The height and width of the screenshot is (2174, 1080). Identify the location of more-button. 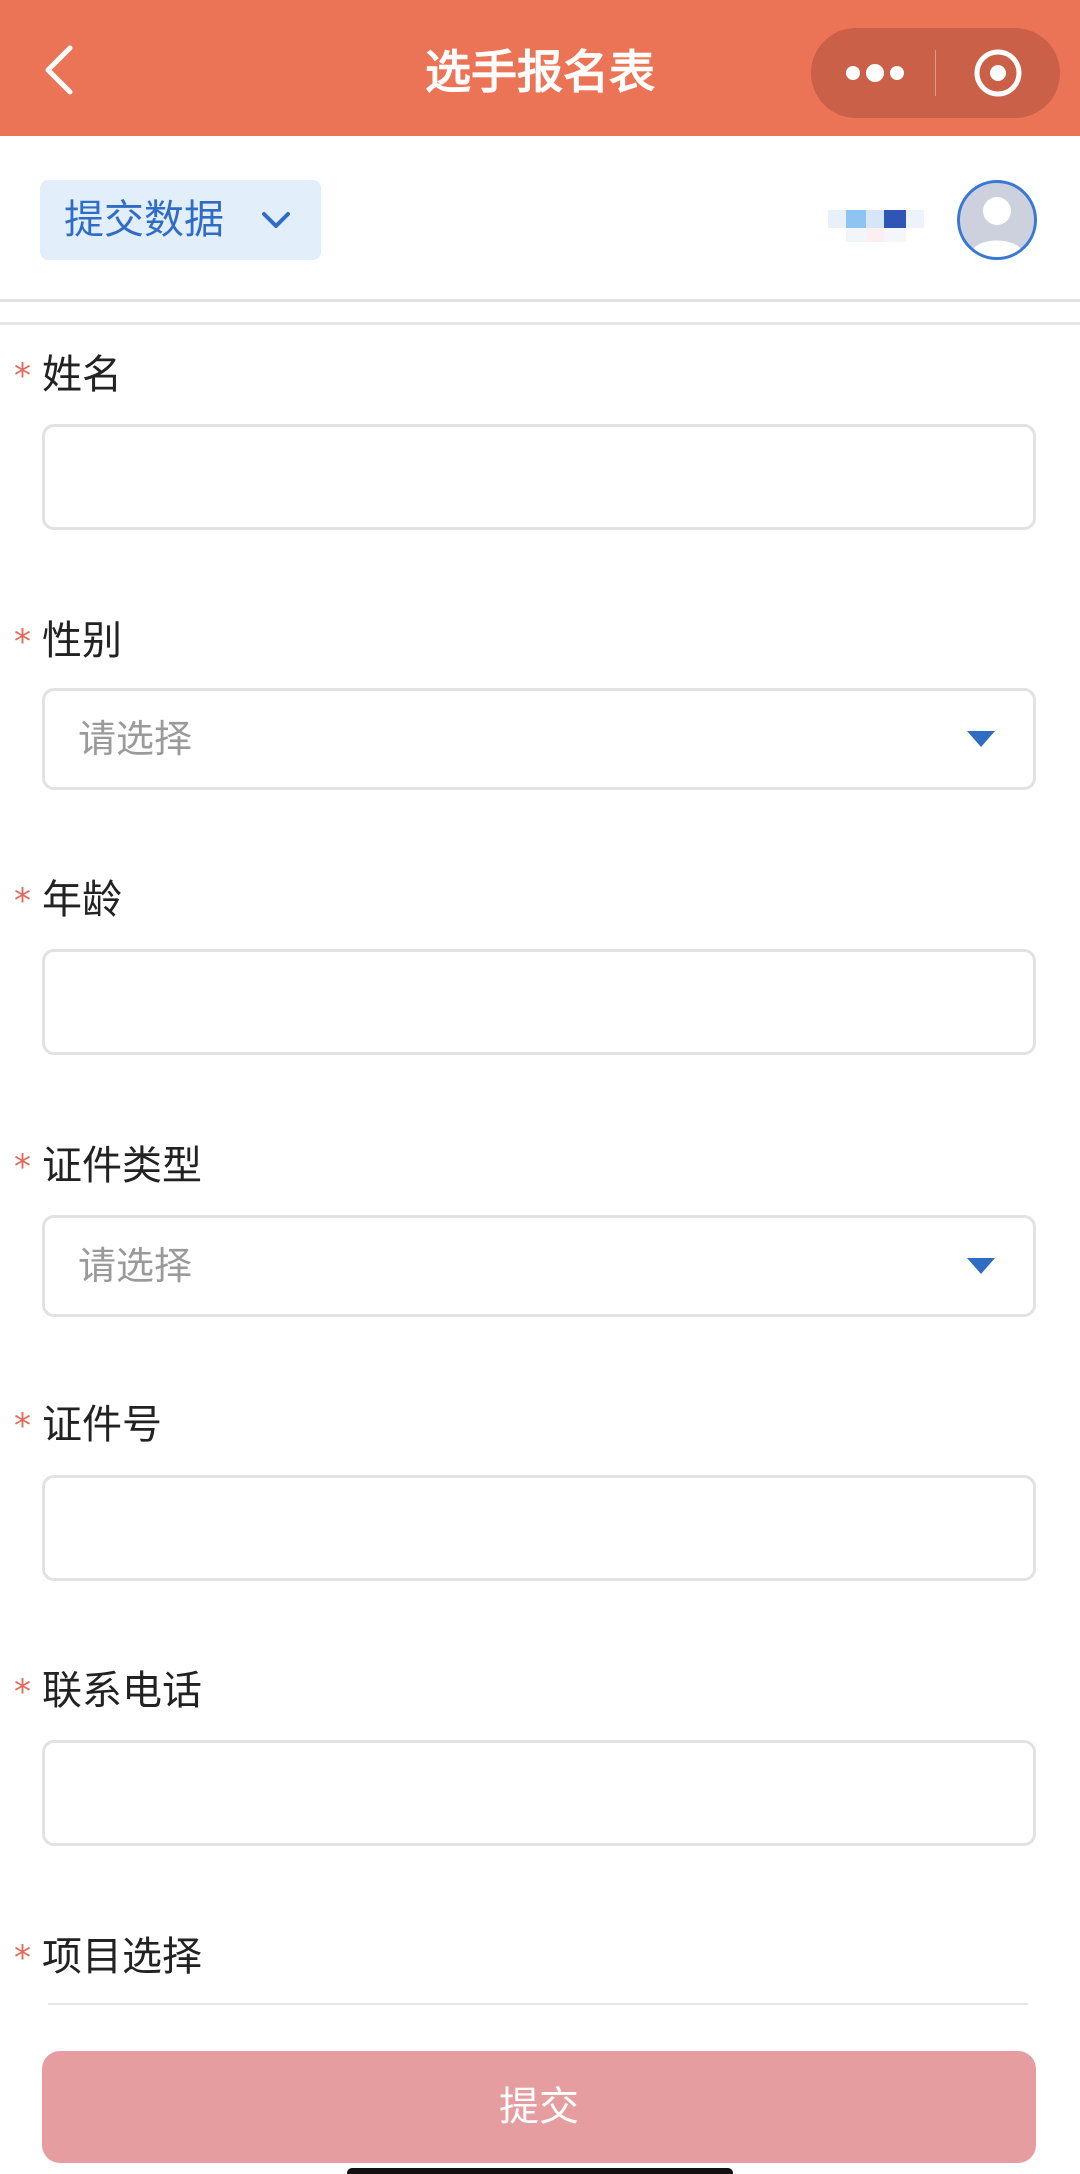
(873, 73).